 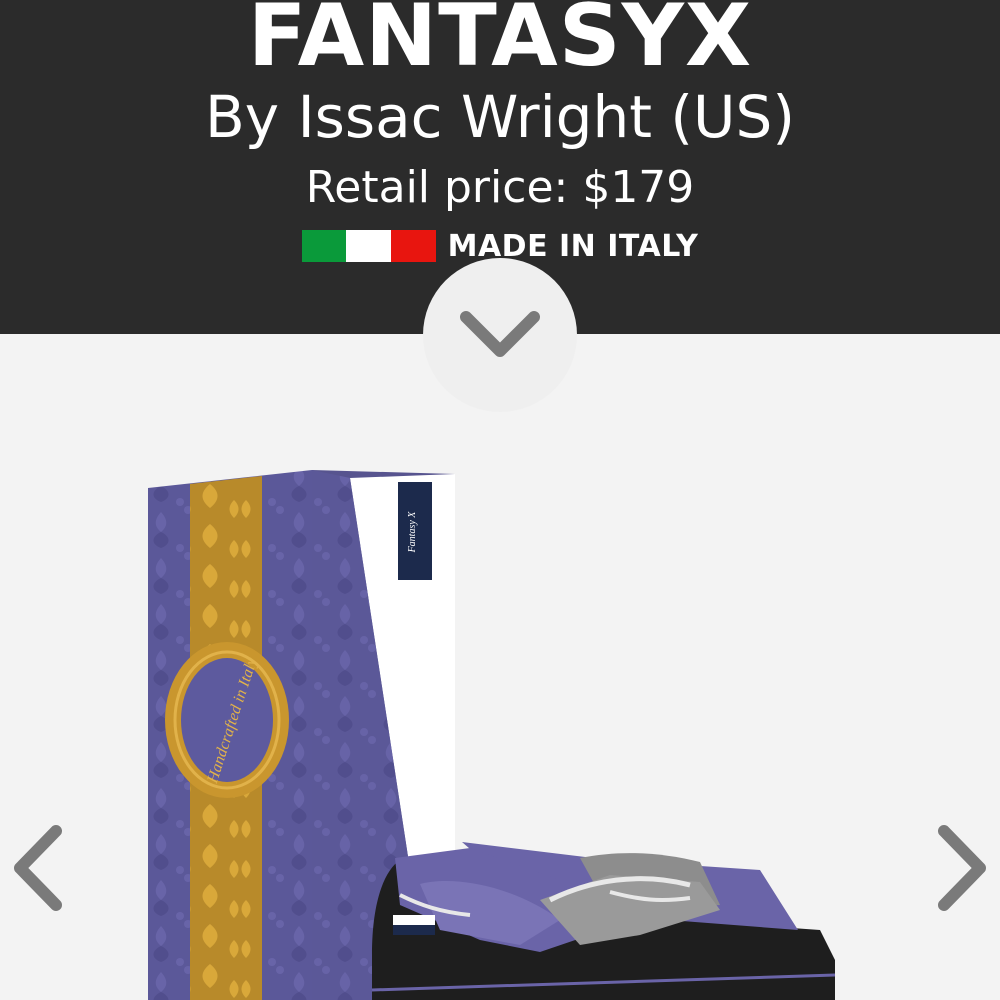 I want to click on next-image-button, so click(x=960, y=868).